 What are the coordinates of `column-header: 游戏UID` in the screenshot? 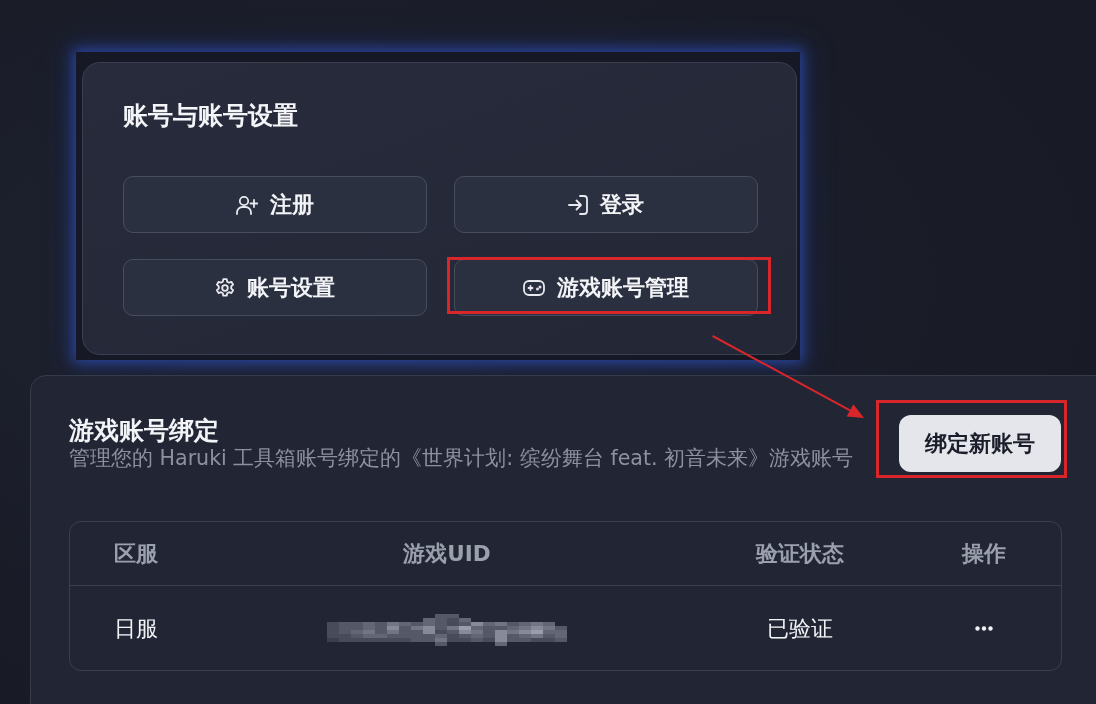 It's located at (447, 554).